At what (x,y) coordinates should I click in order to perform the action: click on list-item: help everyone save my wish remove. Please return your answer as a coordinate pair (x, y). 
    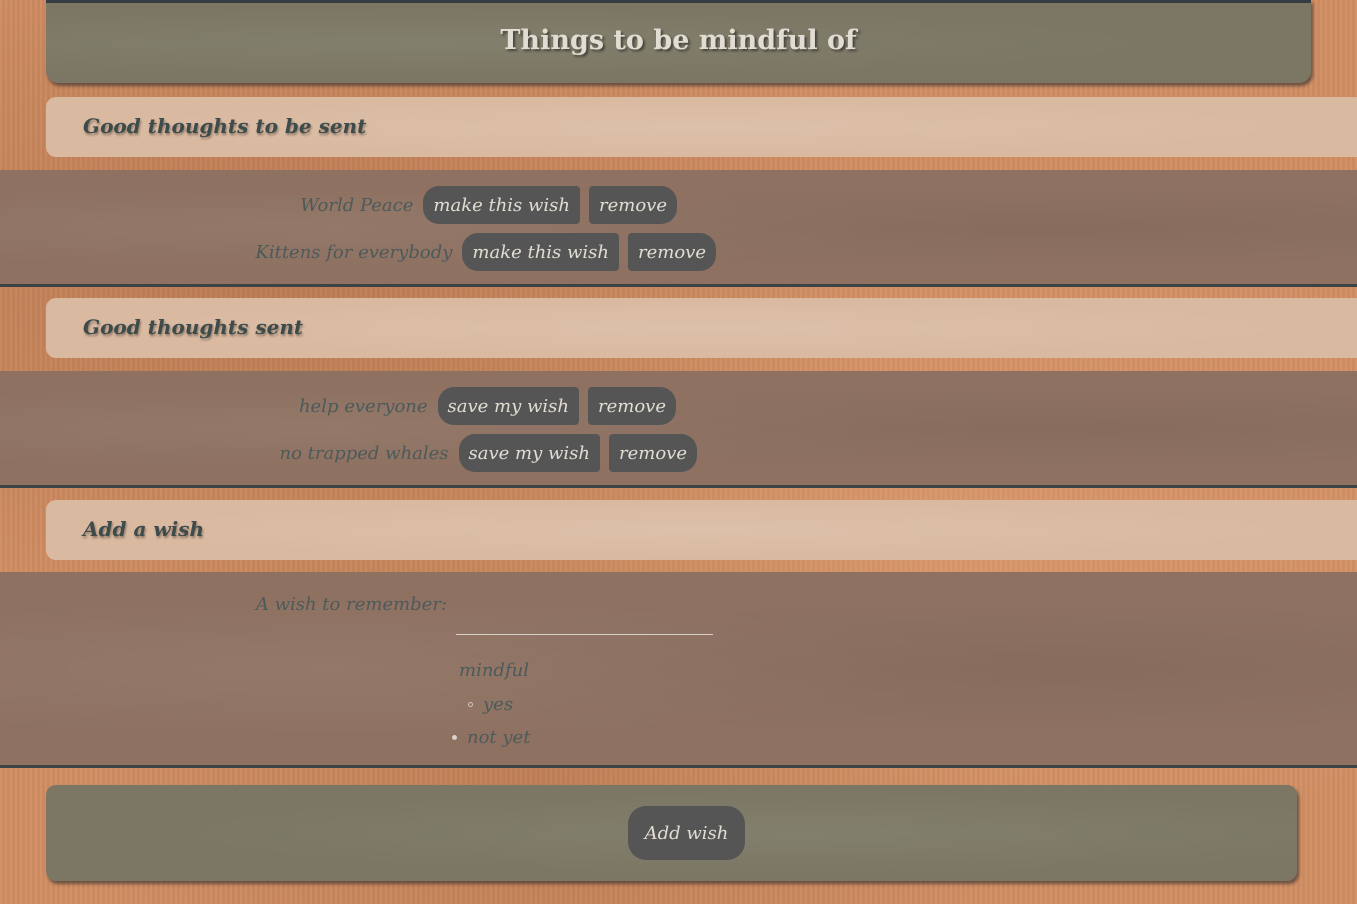
    Looking at the image, I should click on (487, 406).